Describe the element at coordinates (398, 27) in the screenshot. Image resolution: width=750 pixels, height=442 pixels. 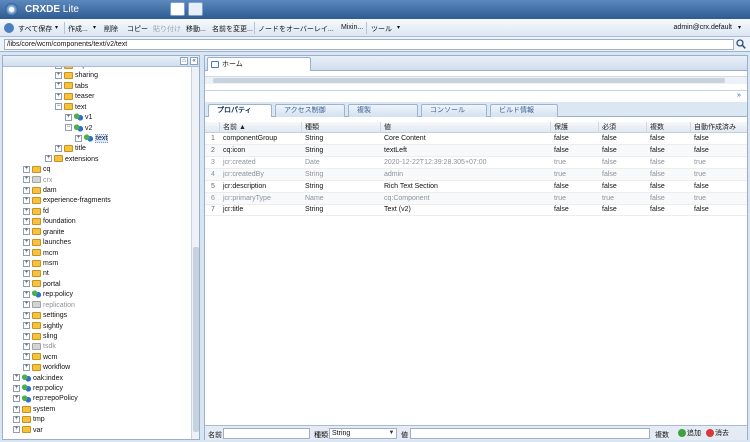
I see `tools-dropdown-icon: ▾` at that location.